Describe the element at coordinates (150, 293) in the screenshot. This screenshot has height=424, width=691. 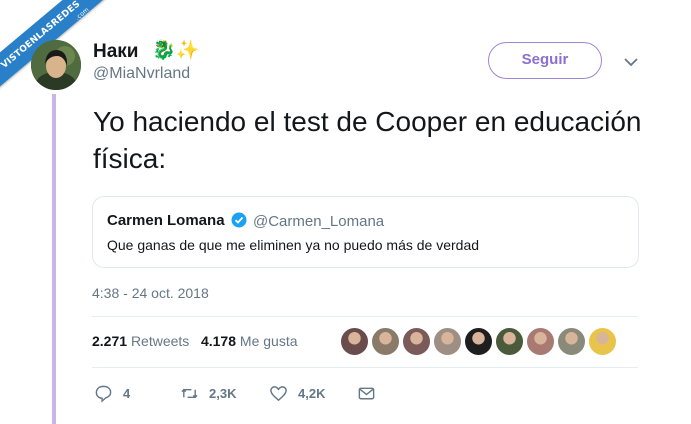
I see `timestamp: 4:38 - 24 oct. 2018` at that location.